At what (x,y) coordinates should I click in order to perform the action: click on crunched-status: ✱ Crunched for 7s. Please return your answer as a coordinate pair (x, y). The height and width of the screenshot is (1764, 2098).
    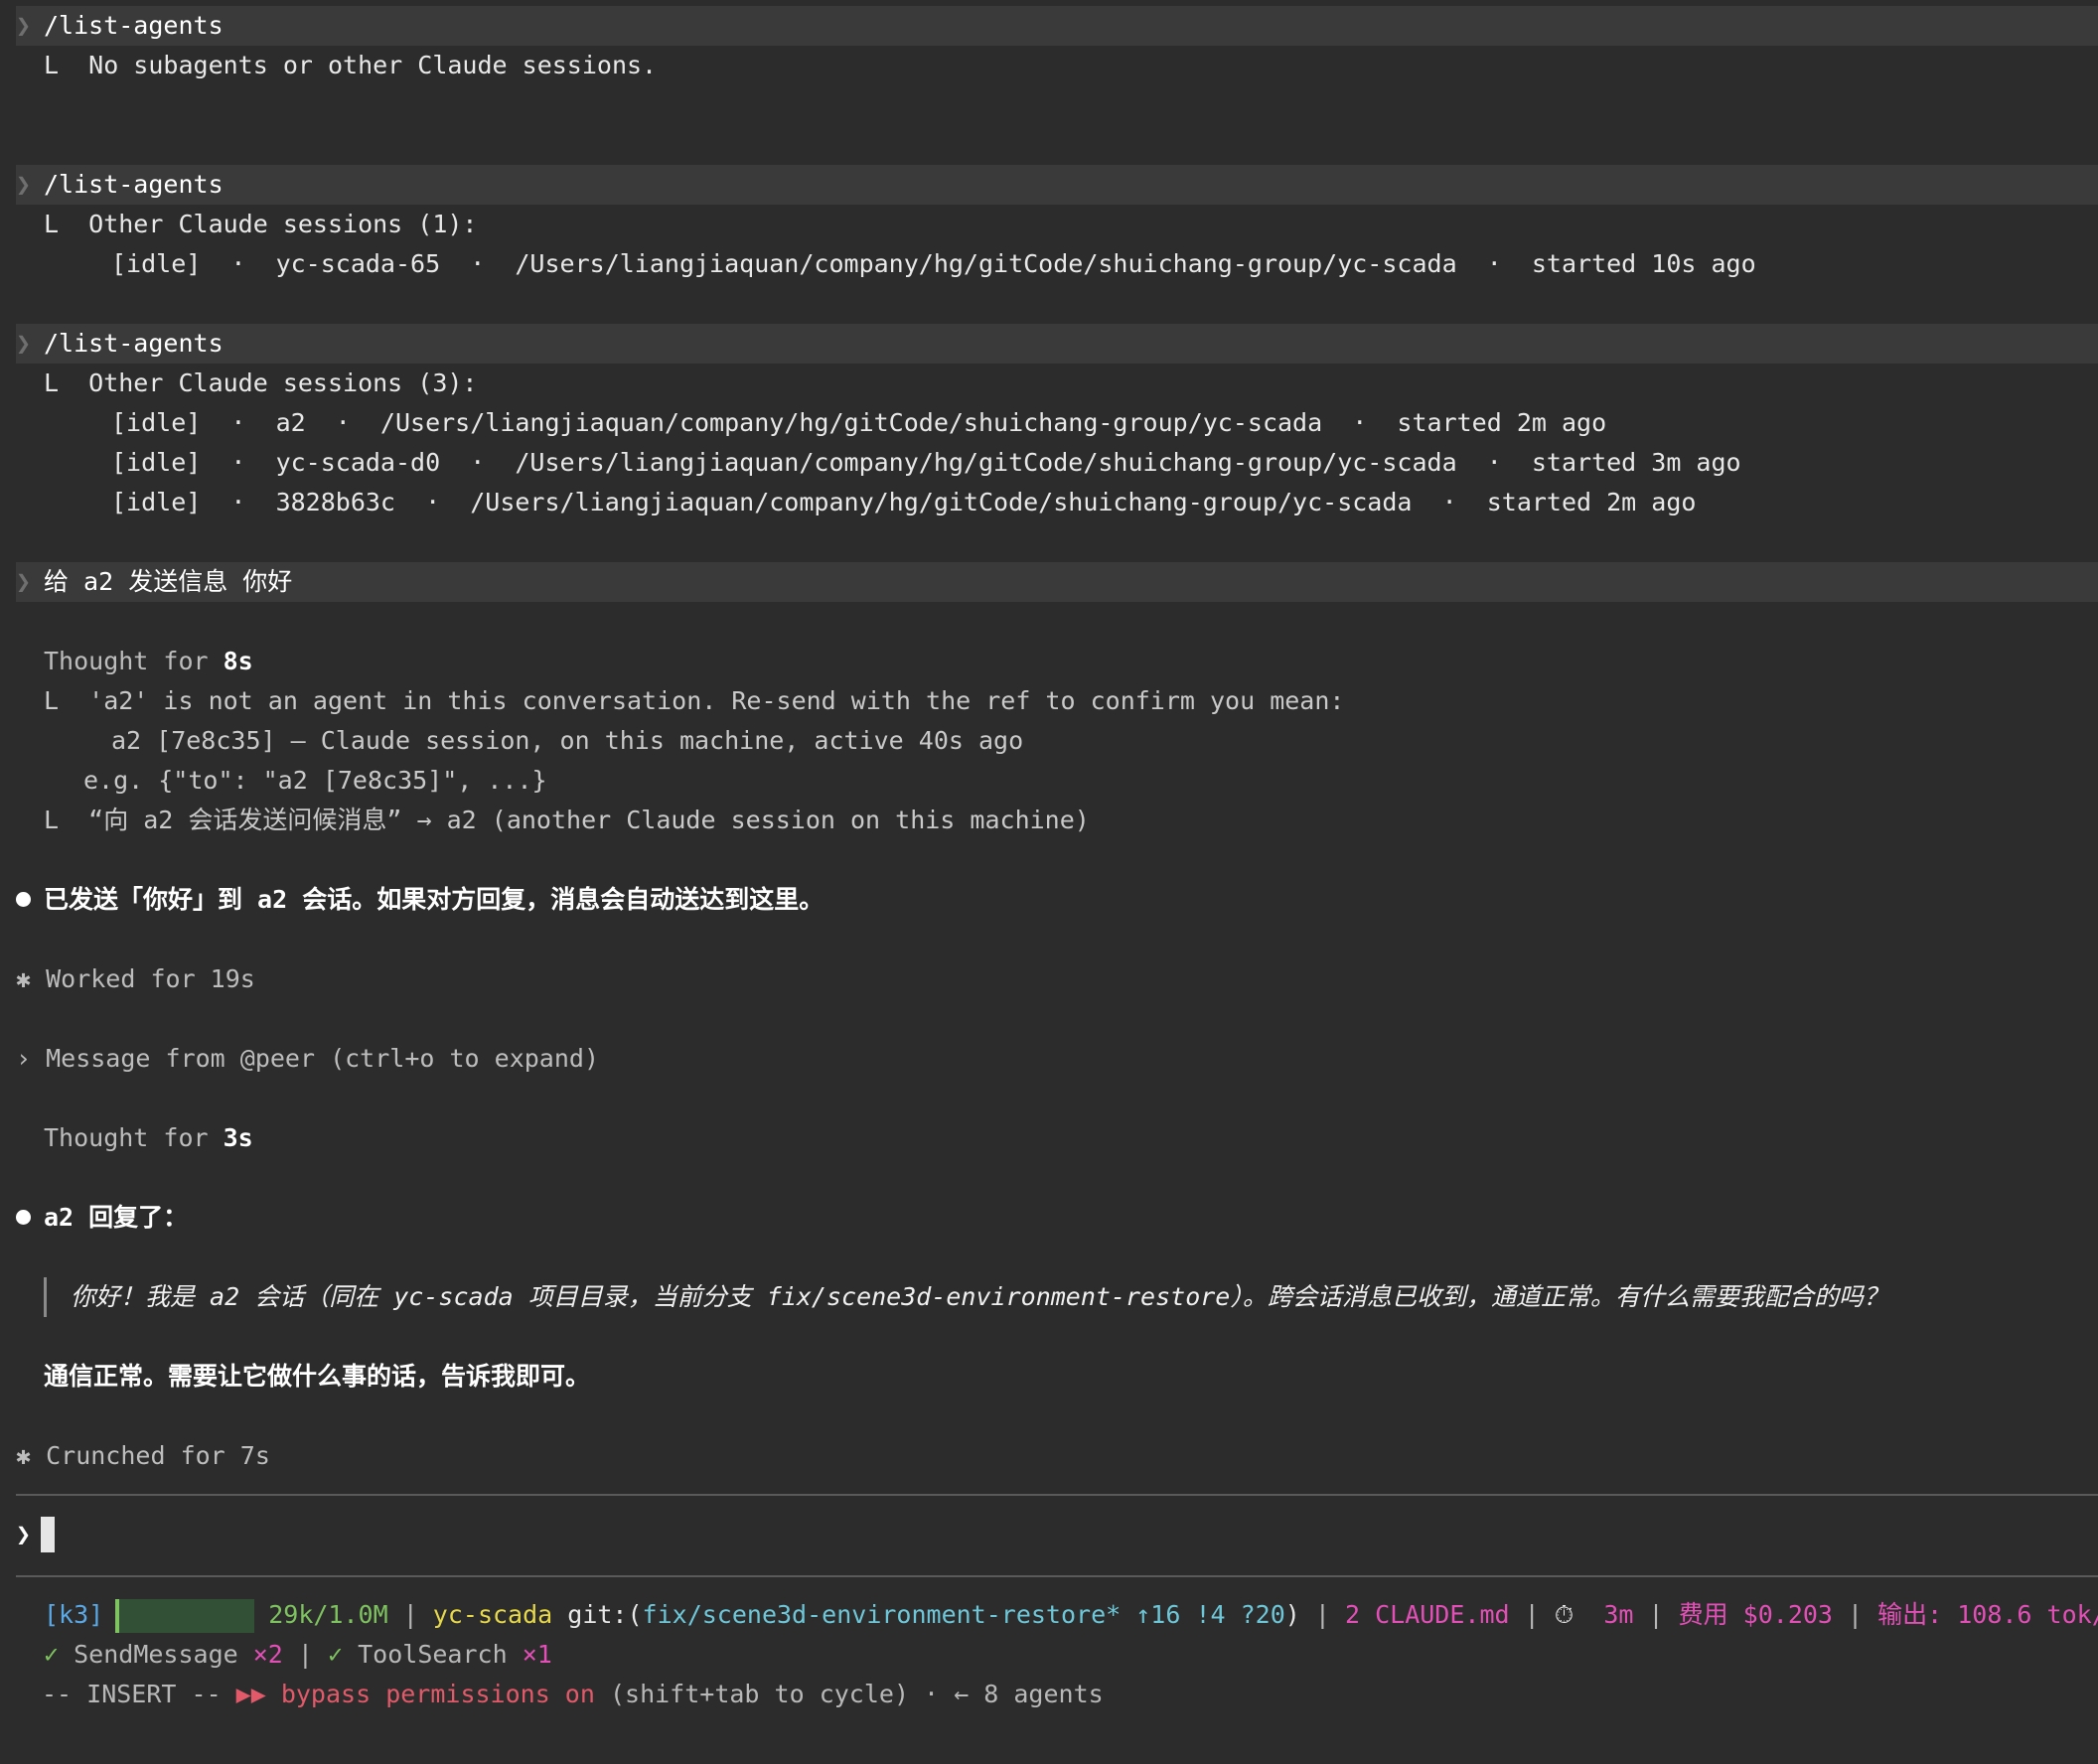
    Looking at the image, I should click on (143, 1455).